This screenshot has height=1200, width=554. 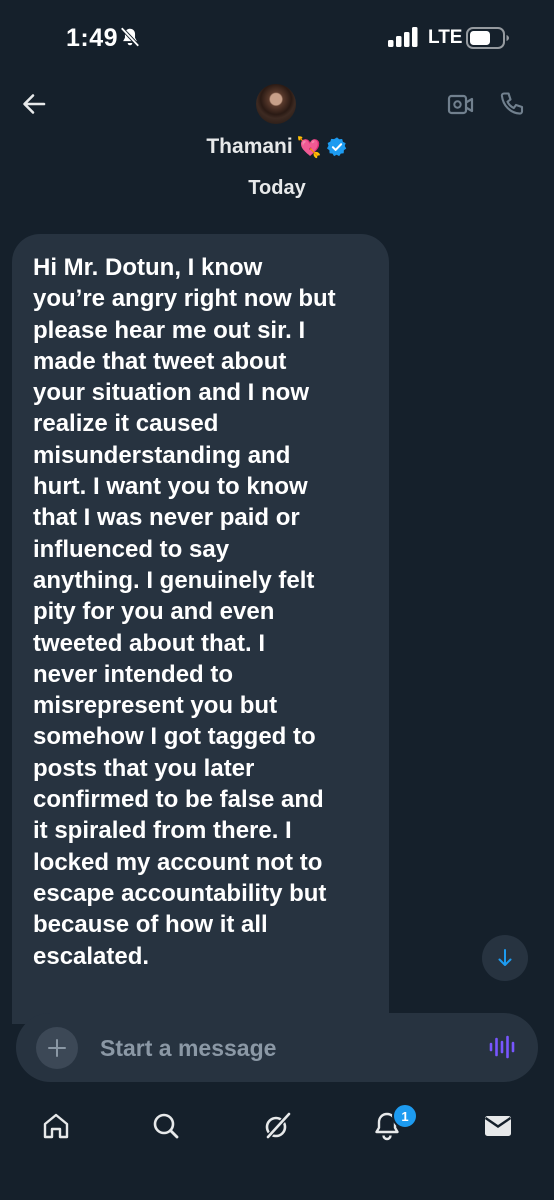 I want to click on voice-message-button, so click(x=502, y=1049).